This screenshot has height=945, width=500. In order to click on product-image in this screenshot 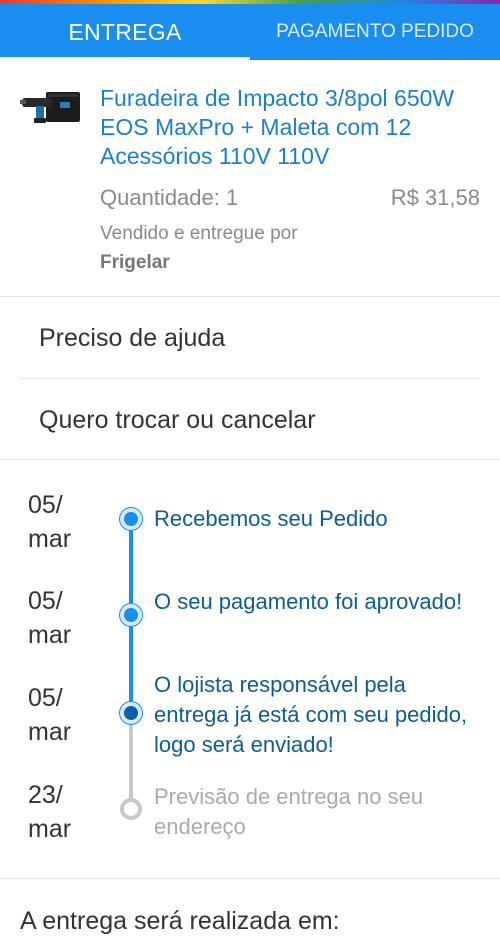, I will do `click(51, 108)`.